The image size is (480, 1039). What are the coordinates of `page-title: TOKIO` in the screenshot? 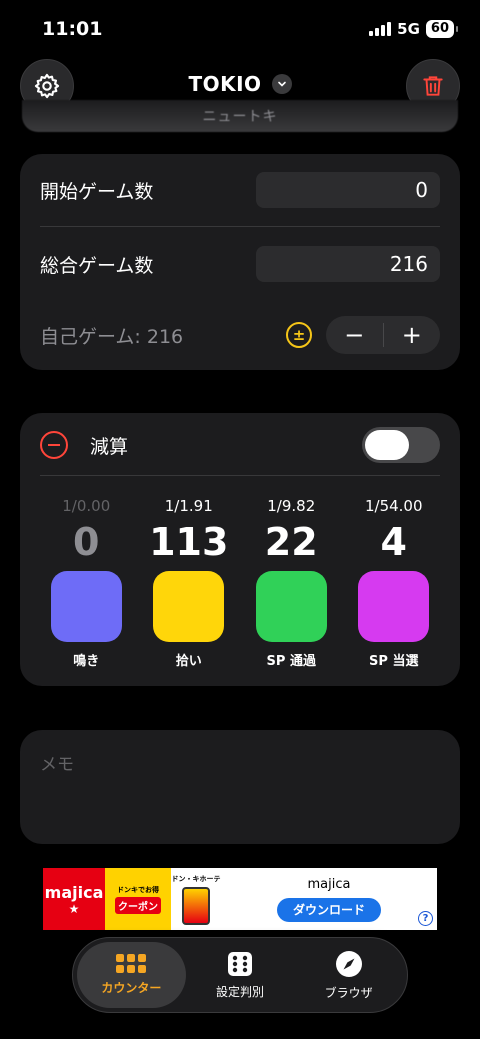 It's located at (225, 84).